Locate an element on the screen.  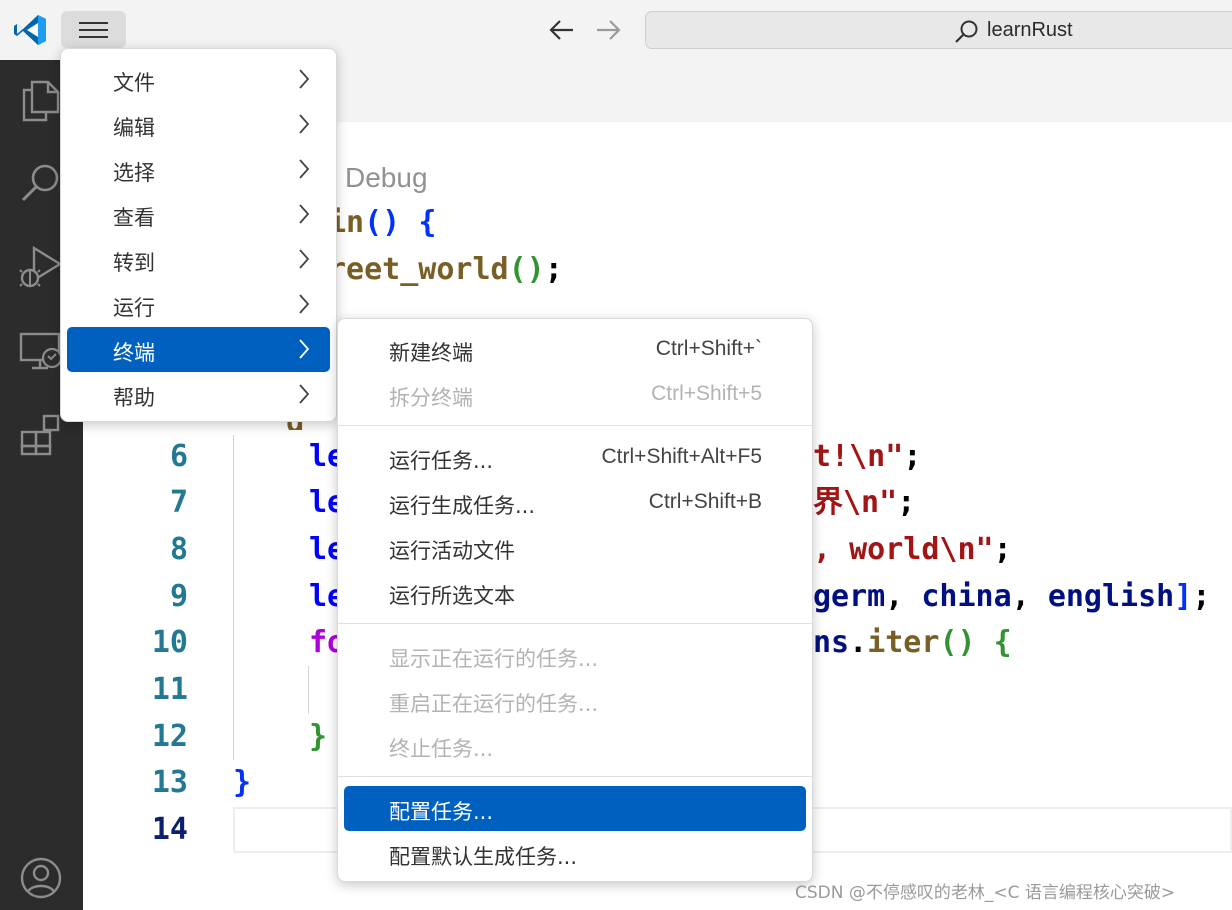
menu-item-new-terminal: 新建终端 Ctrl+Shift+` is located at coordinates (575, 349).